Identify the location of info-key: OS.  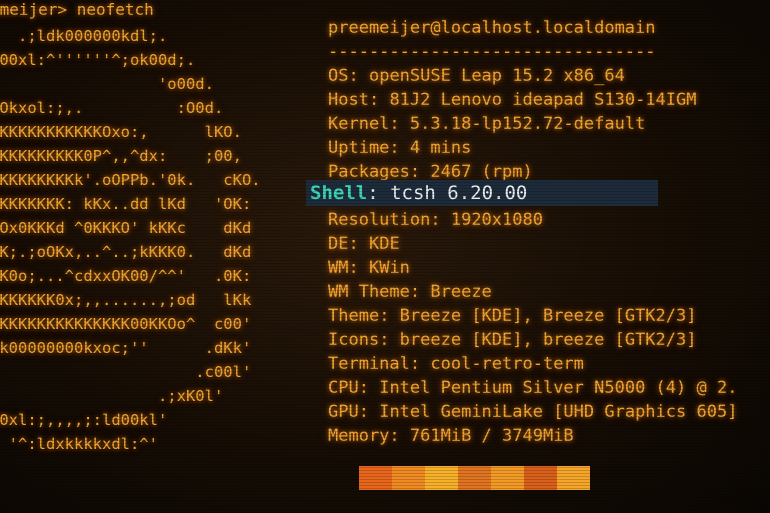
(338, 76).